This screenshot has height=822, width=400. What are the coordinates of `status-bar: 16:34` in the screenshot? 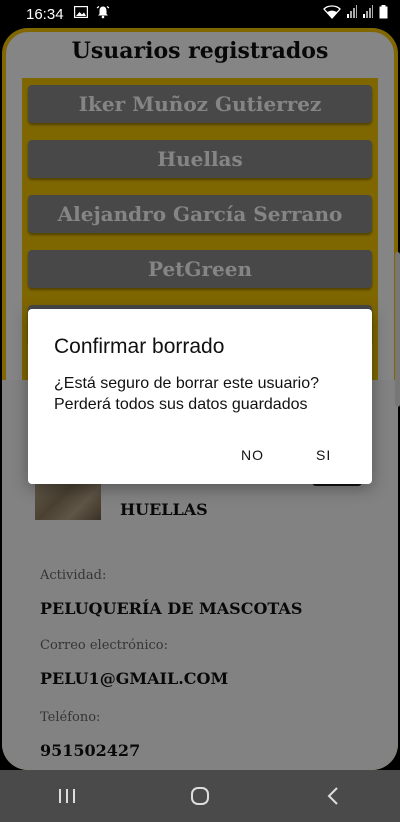 It's located at (200, 14).